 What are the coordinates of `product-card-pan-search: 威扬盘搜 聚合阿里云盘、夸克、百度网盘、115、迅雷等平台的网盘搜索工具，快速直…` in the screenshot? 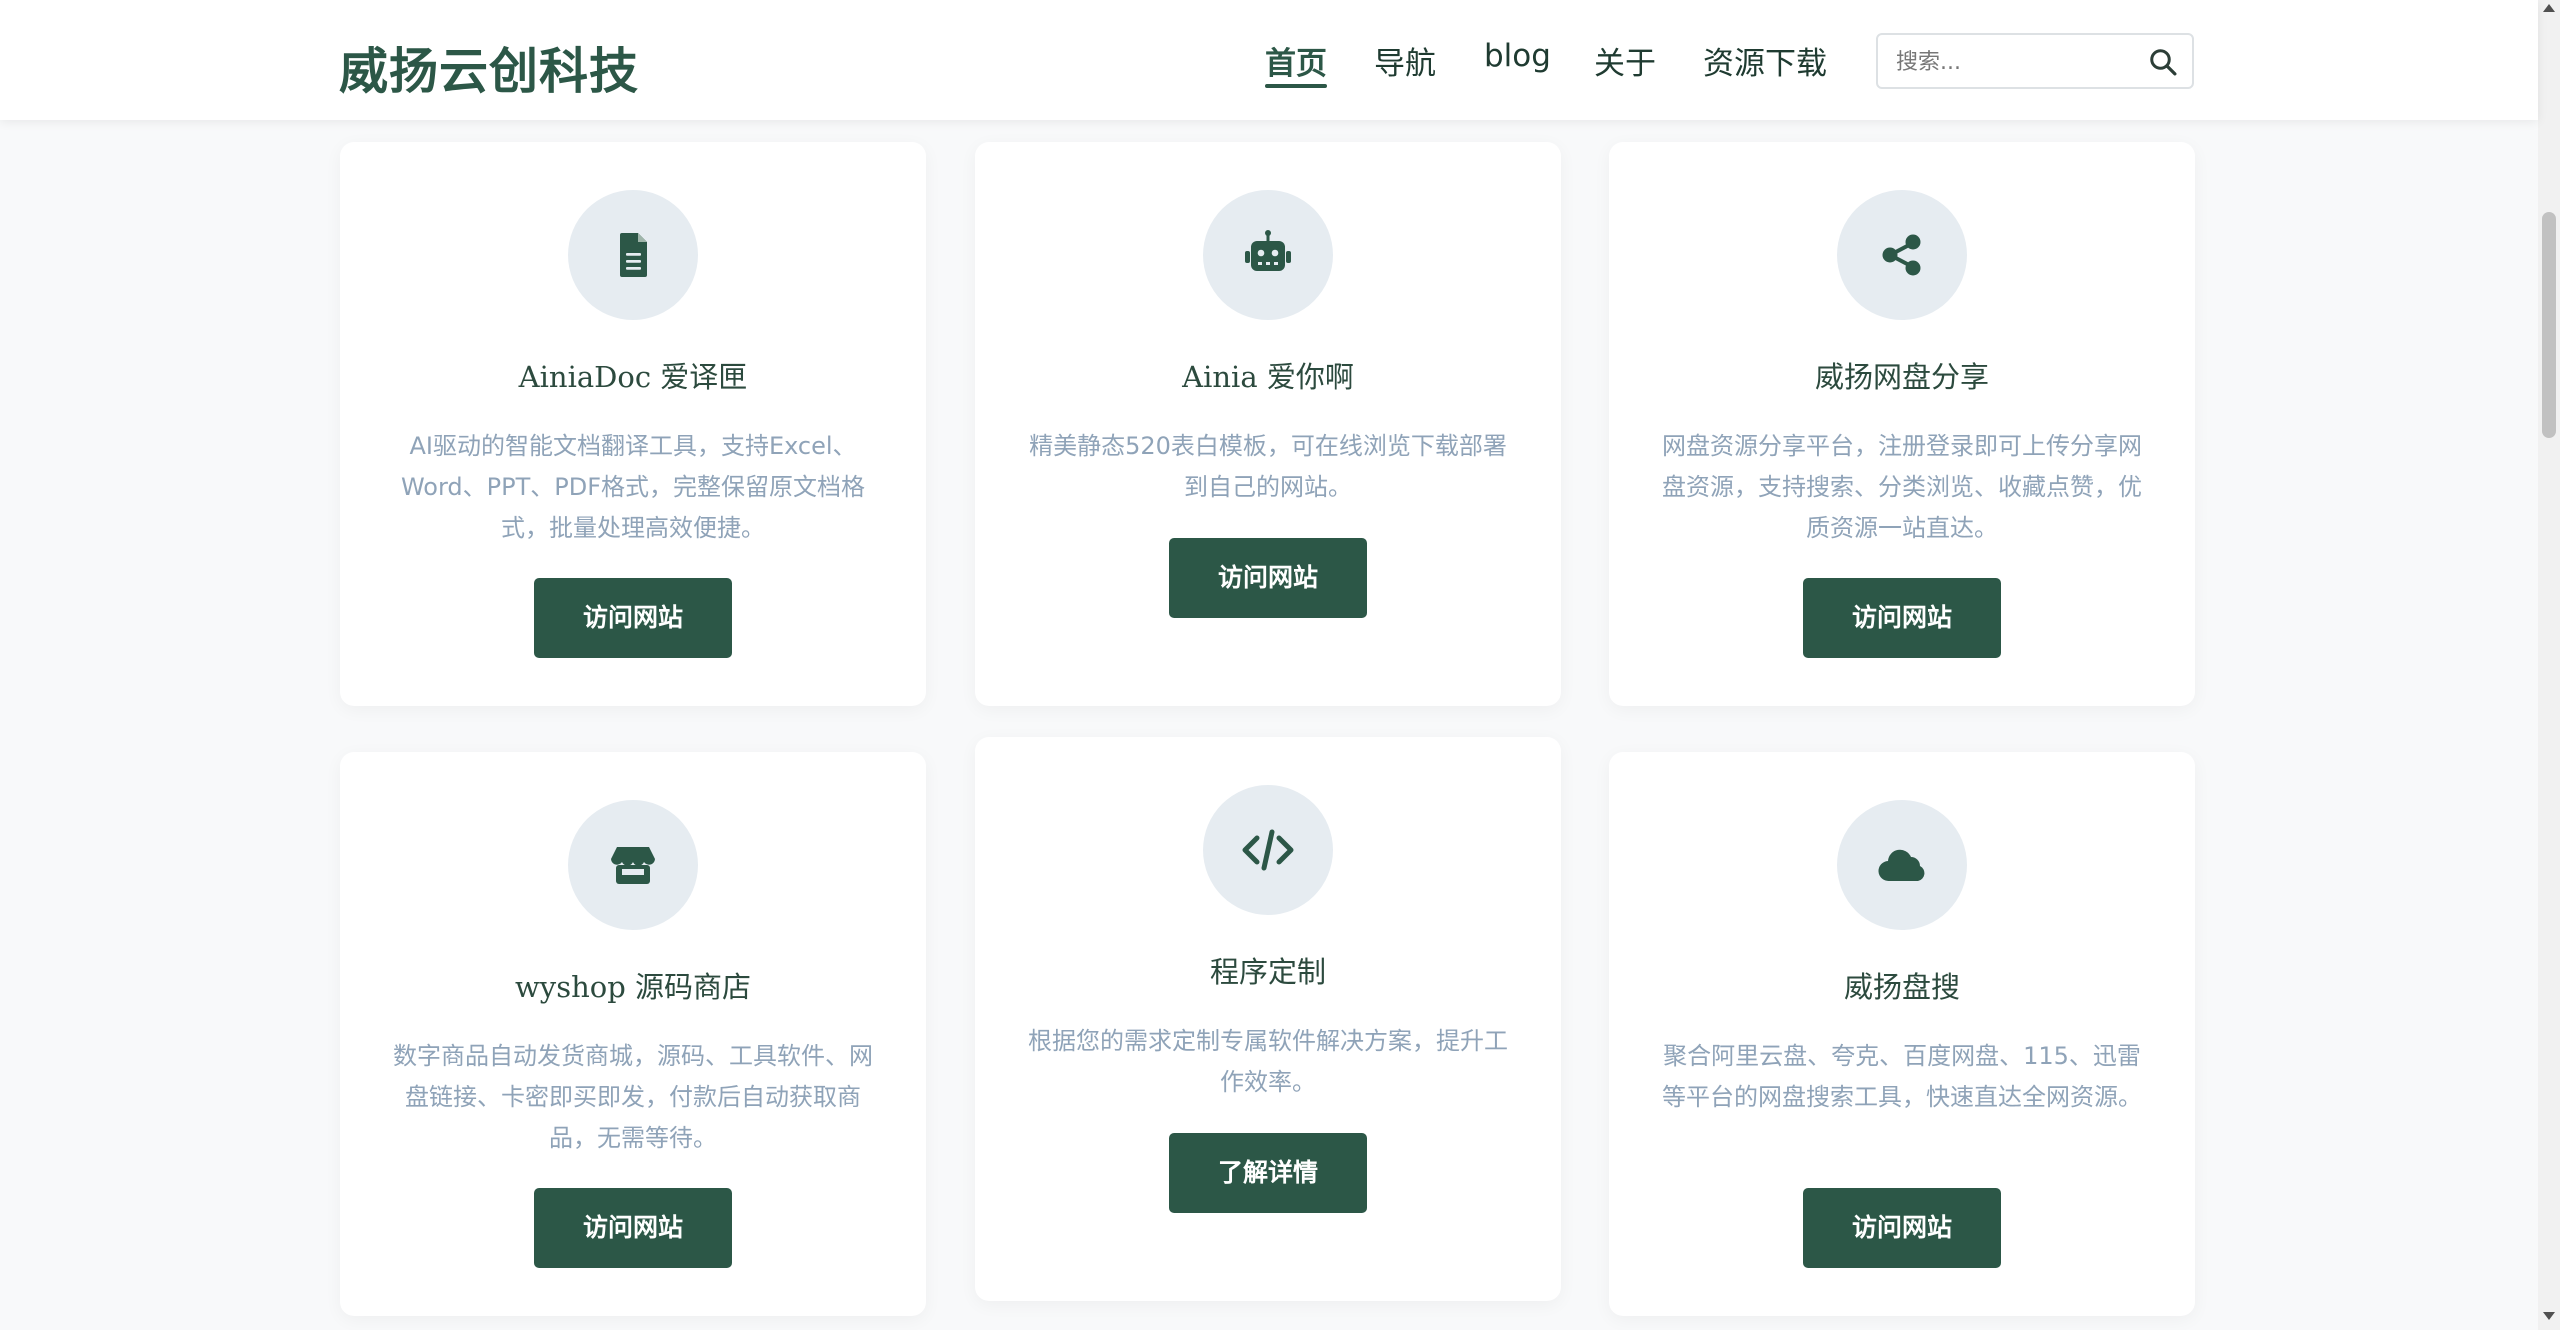 It's located at (1902, 1034).